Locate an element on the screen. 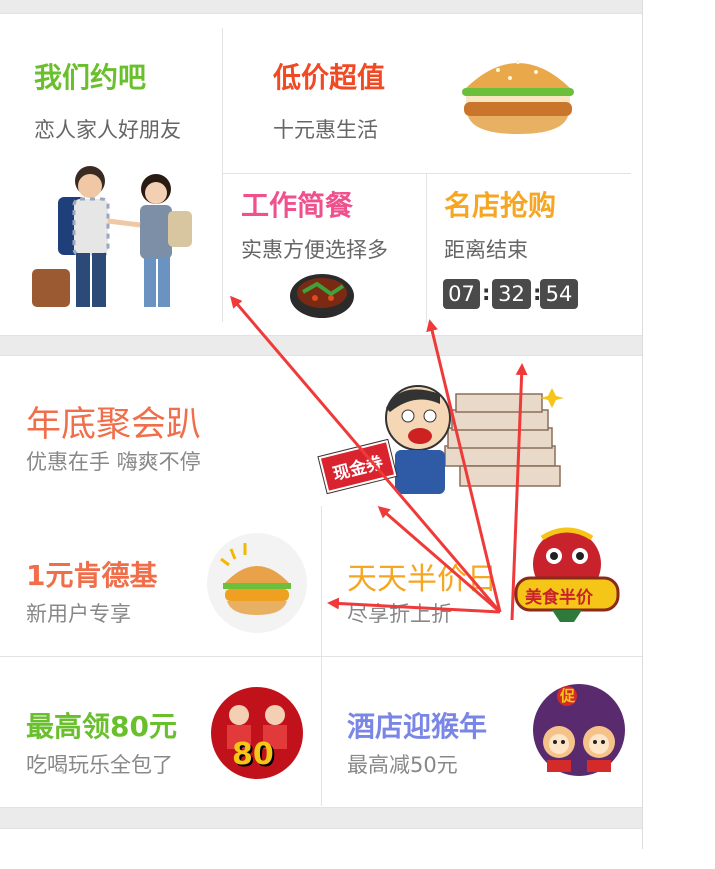 Image resolution: width=715 pixels, height=869 pixels. eighty-badge: 80 is located at coordinates (253, 754).